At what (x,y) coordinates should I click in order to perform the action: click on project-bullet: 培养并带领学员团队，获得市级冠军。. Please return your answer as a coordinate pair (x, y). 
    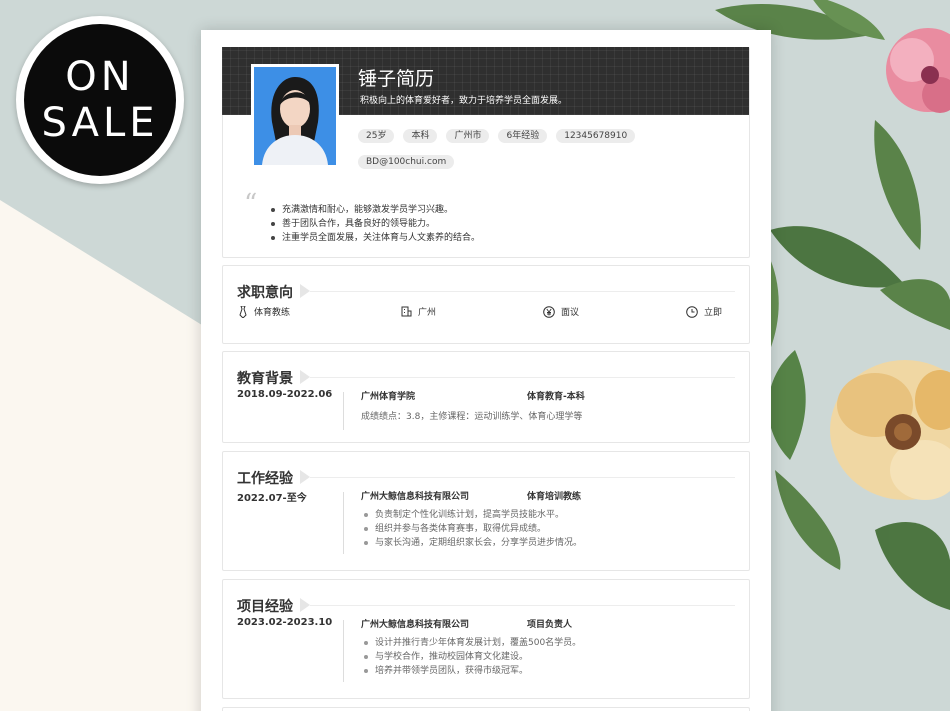
    Looking at the image, I should click on (471, 671).